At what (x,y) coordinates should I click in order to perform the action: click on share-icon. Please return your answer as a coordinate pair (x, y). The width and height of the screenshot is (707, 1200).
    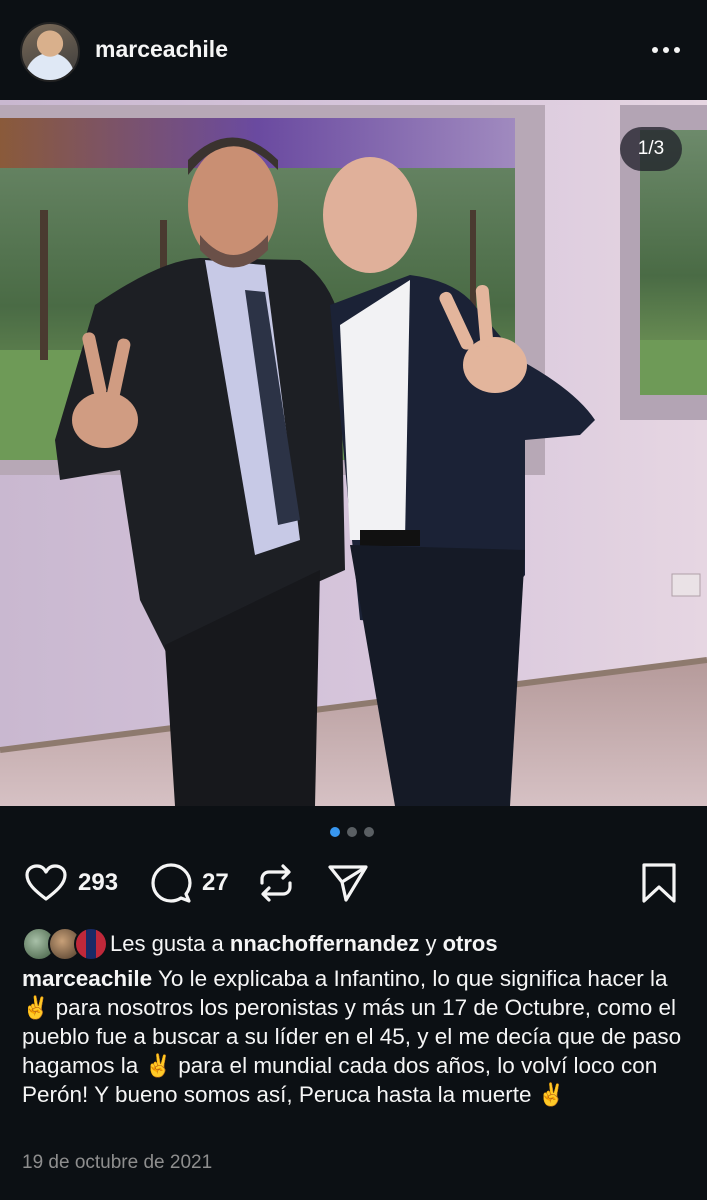
    Looking at the image, I should click on (348, 883).